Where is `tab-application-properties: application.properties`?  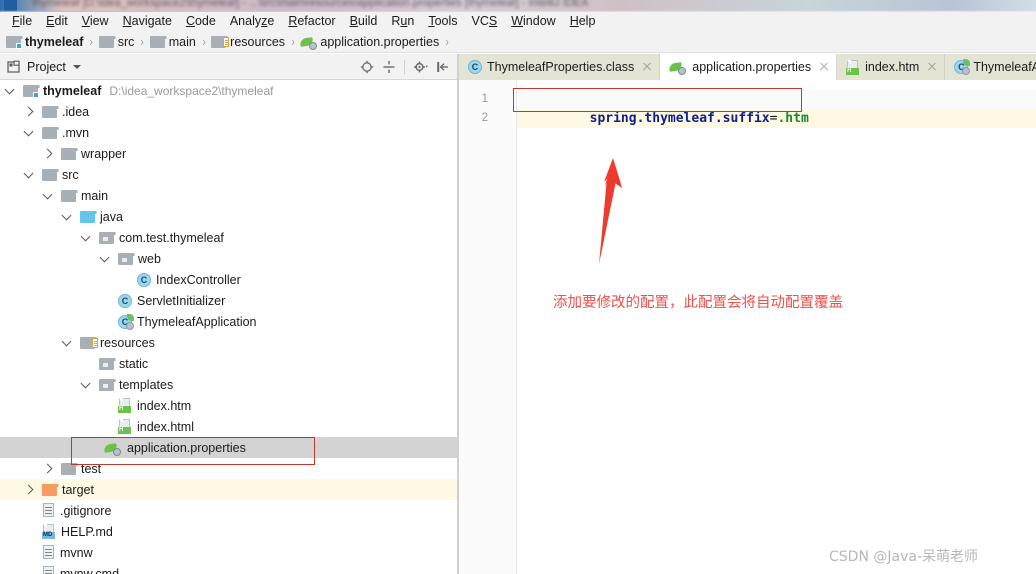 tab-application-properties: application.properties is located at coordinates (749, 67).